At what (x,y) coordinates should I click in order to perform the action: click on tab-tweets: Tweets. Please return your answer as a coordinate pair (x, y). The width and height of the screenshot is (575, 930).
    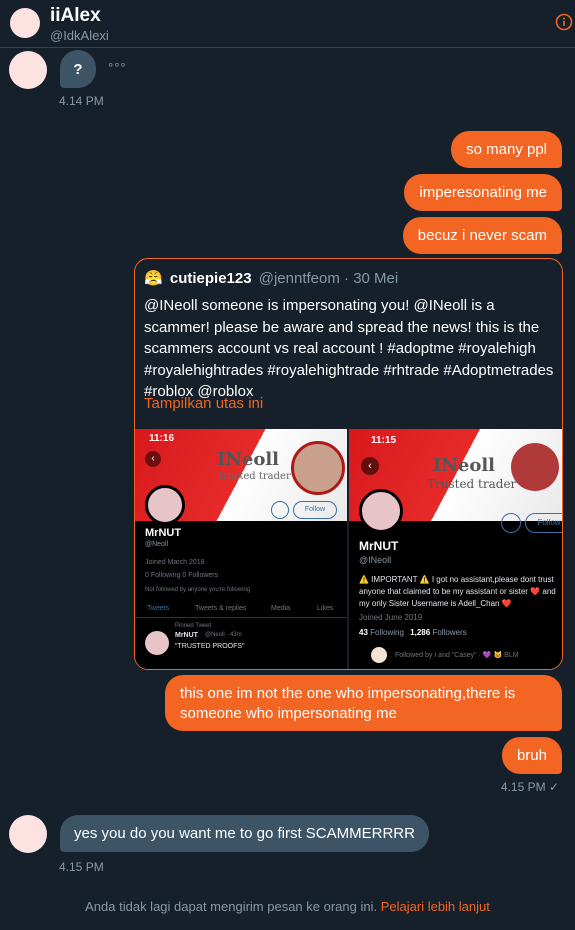
    Looking at the image, I should click on (158, 608).